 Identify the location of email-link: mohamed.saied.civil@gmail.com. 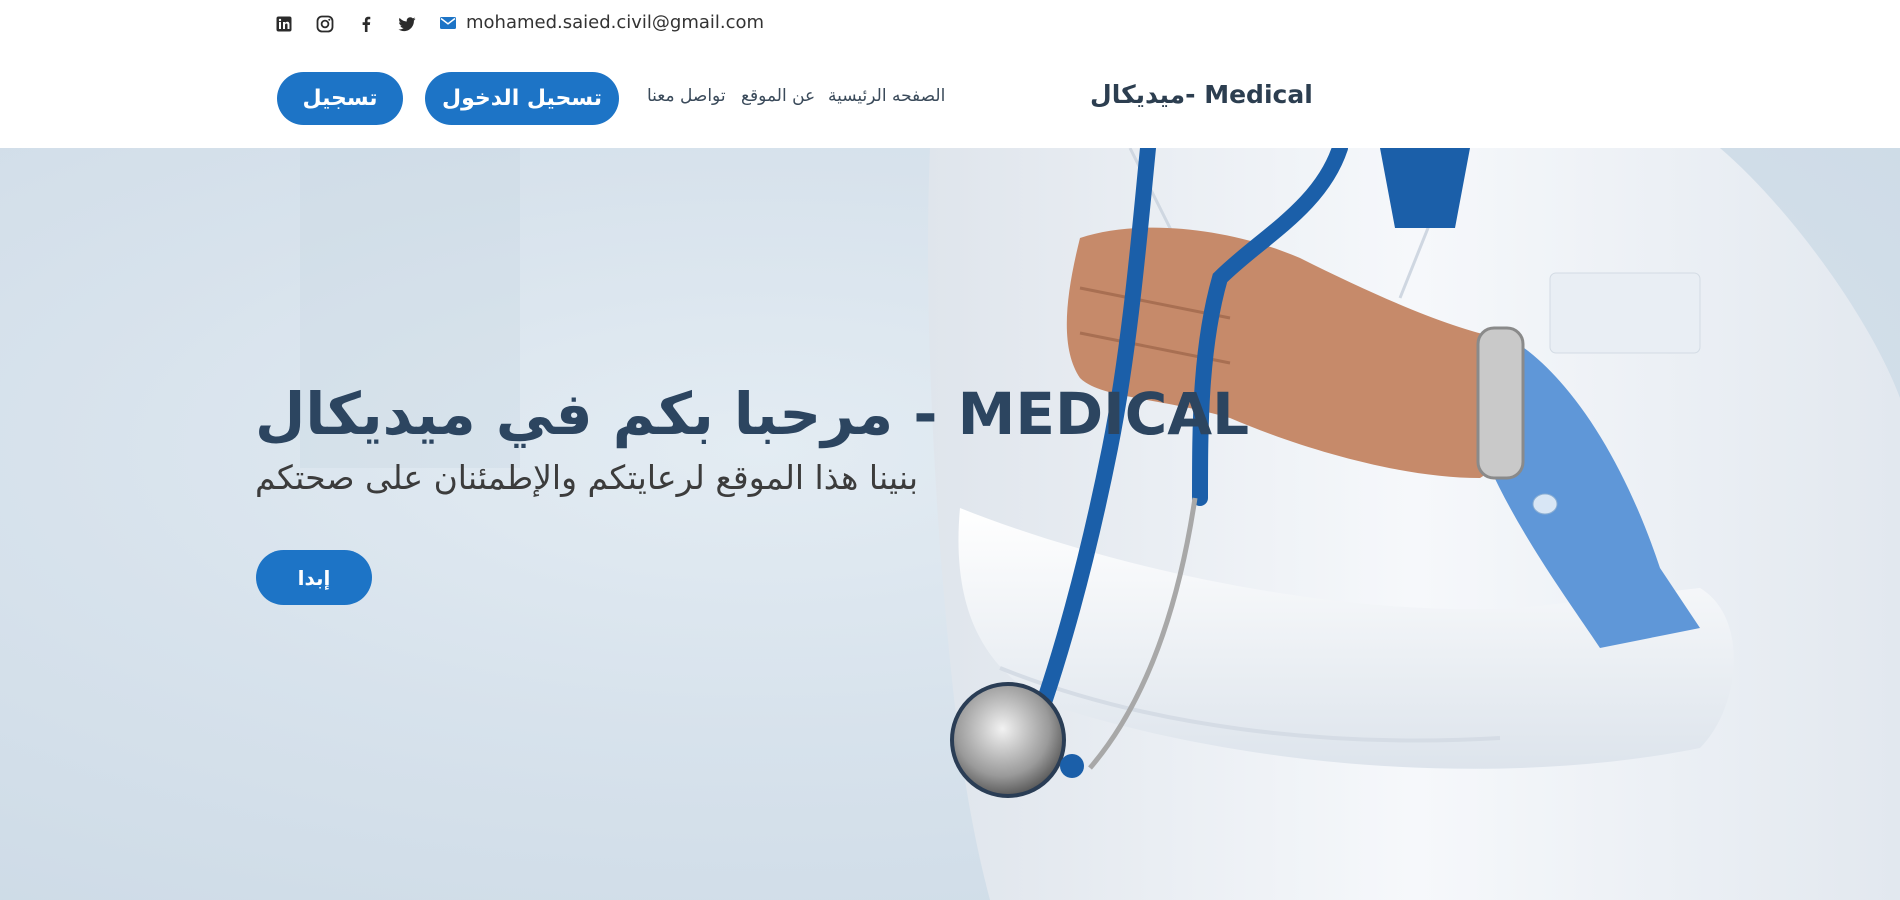
(602, 22).